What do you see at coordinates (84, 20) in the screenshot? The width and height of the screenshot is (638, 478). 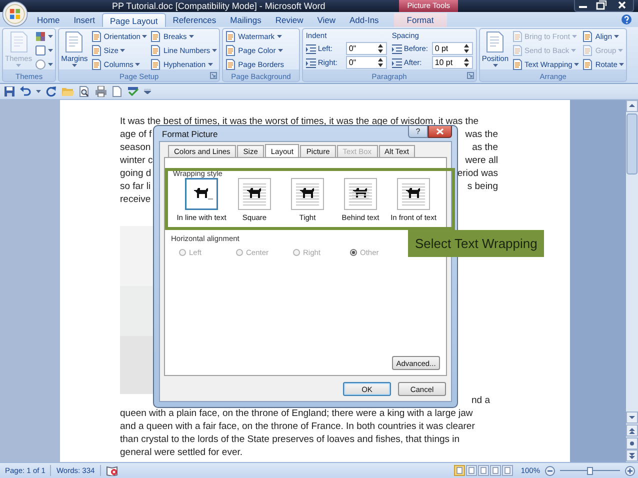 I see `ribbon-tab: Insert` at bounding box center [84, 20].